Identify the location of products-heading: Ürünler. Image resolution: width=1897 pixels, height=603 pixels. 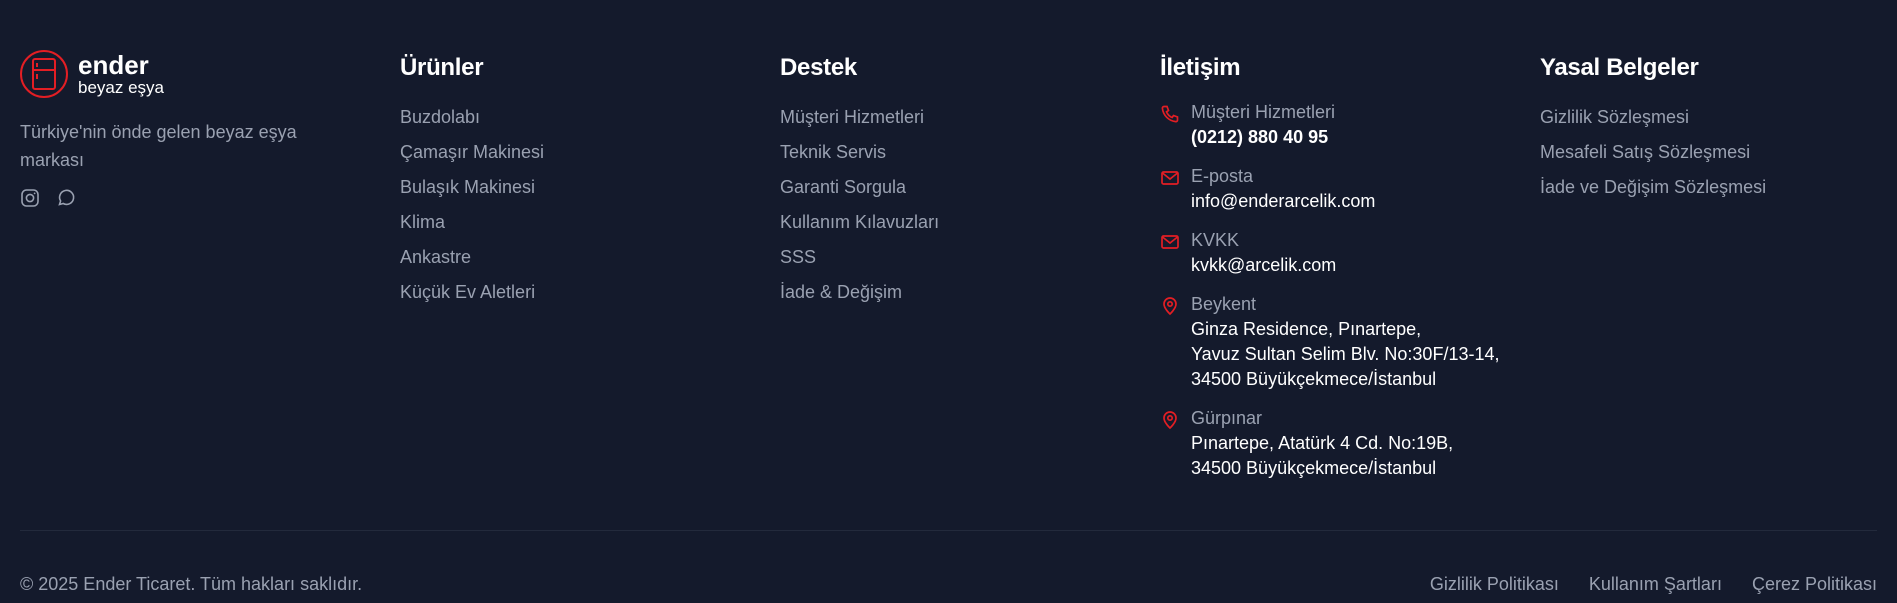
(442, 67).